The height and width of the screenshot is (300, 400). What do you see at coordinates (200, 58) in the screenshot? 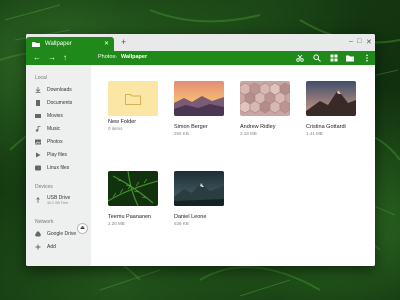
I see `toolbar: ← → ↑ Photos › Wallpaper` at bounding box center [200, 58].